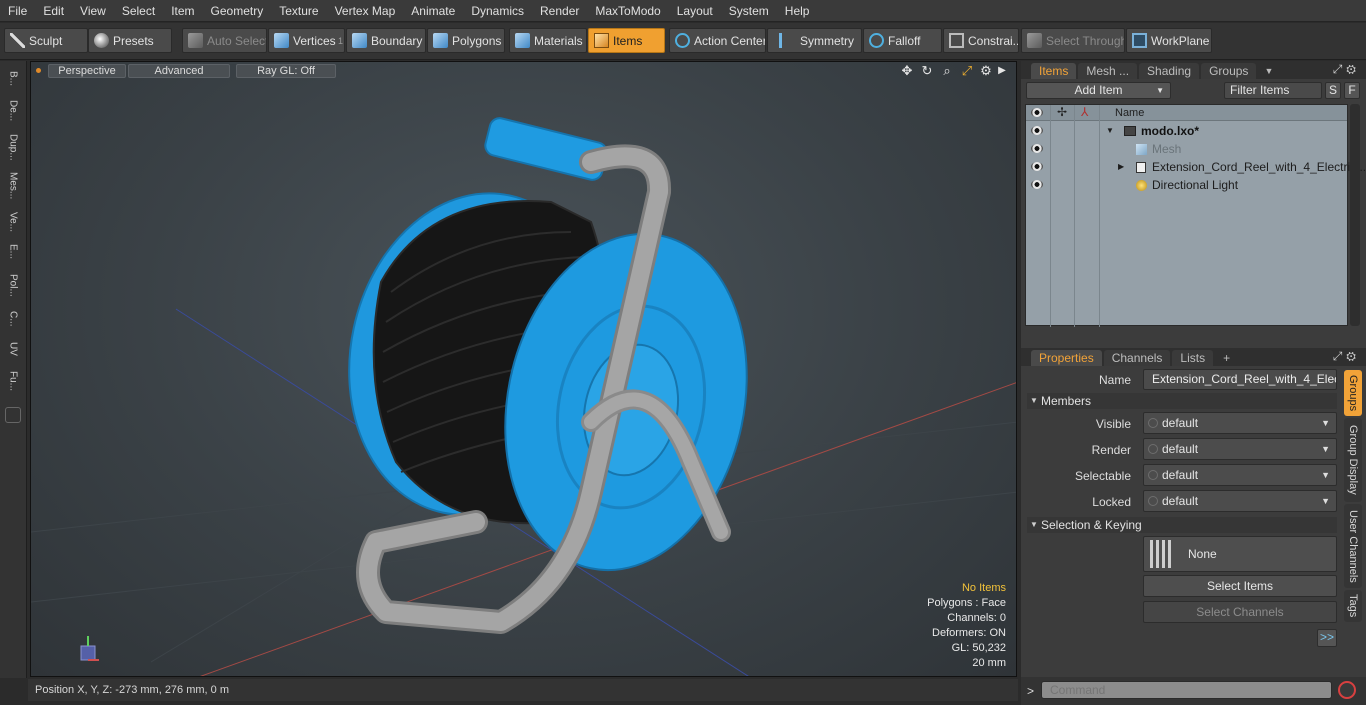 This screenshot has width=1366, height=705. I want to click on record-macro-icon, so click(1347, 690).